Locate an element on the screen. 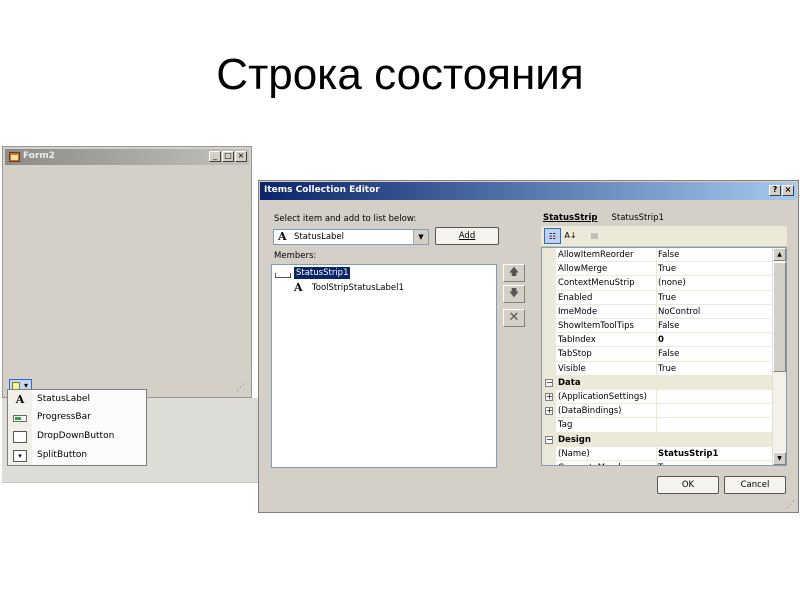 Image resolution: width=800 pixels, height=600 pixels. property-row: + (DataBindings) is located at coordinates (657, 411).